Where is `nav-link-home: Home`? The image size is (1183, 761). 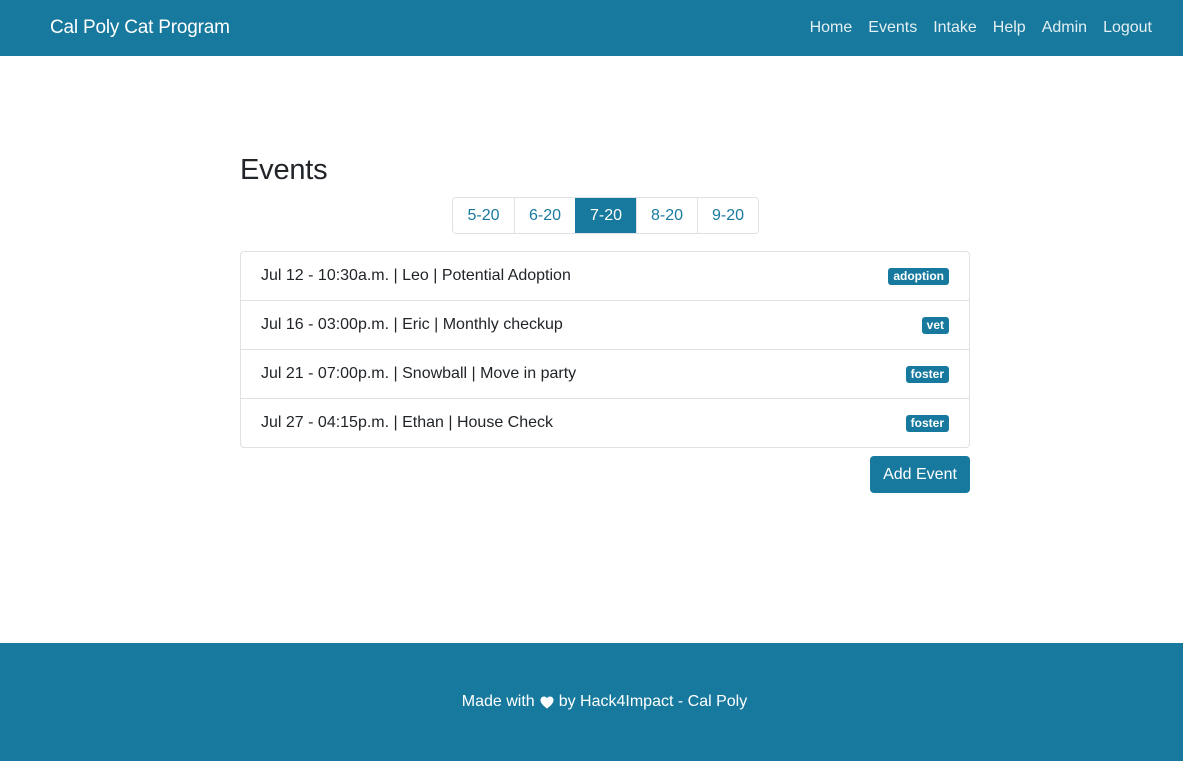 nav-link-home: Home is located at coordinates (831, 28).